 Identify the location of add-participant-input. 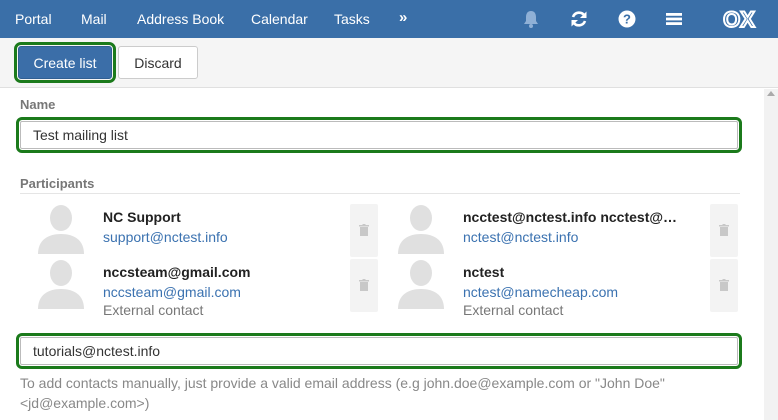
(379, 351).